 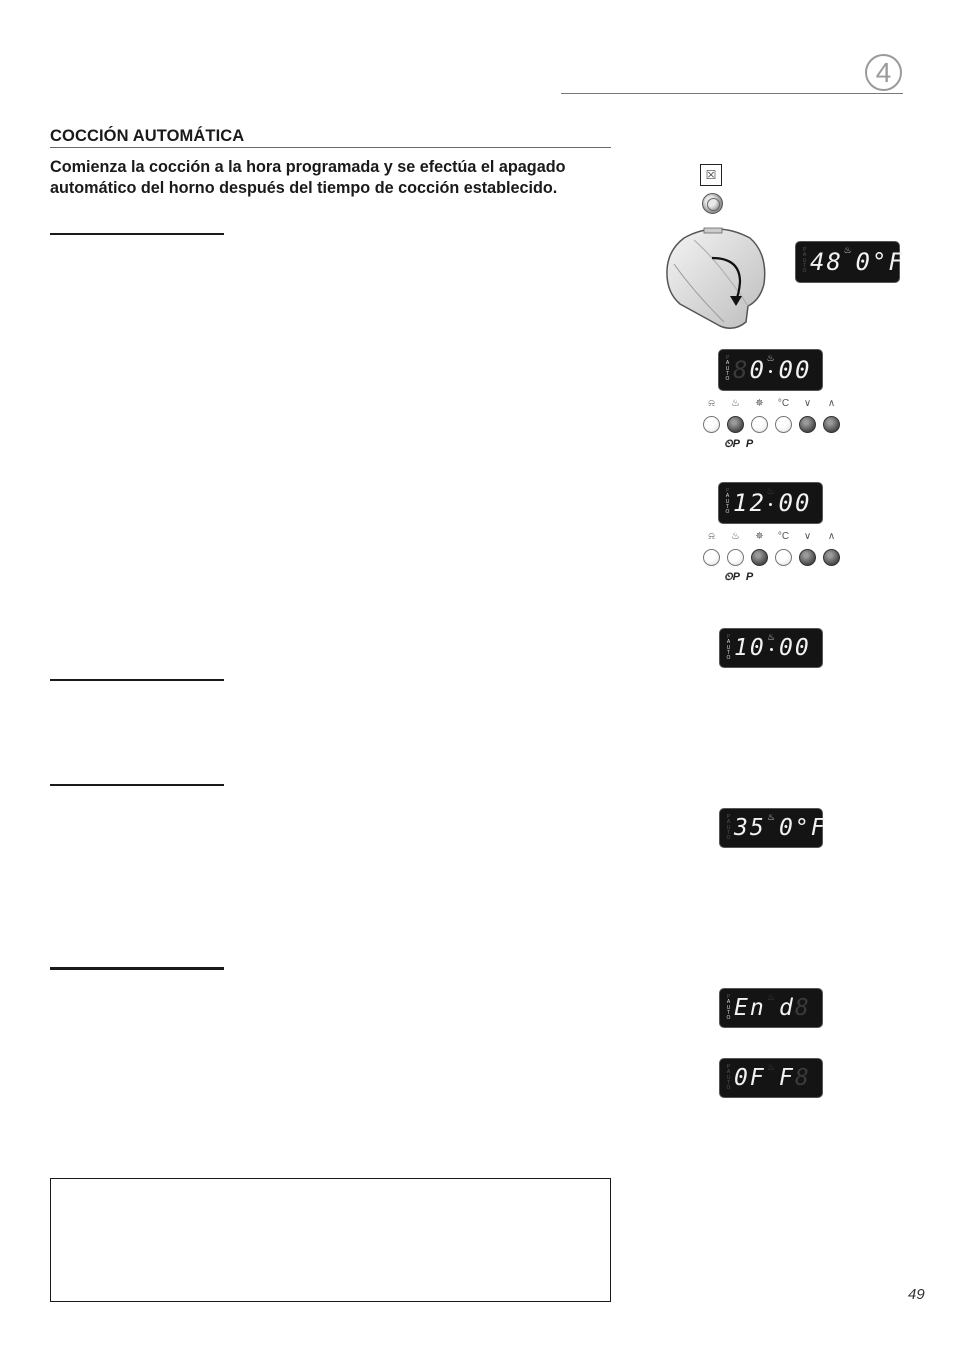 I want to click on led-display-temp-480: P A U T O 48 ♨ 0°F, so click(x=849, y=262).